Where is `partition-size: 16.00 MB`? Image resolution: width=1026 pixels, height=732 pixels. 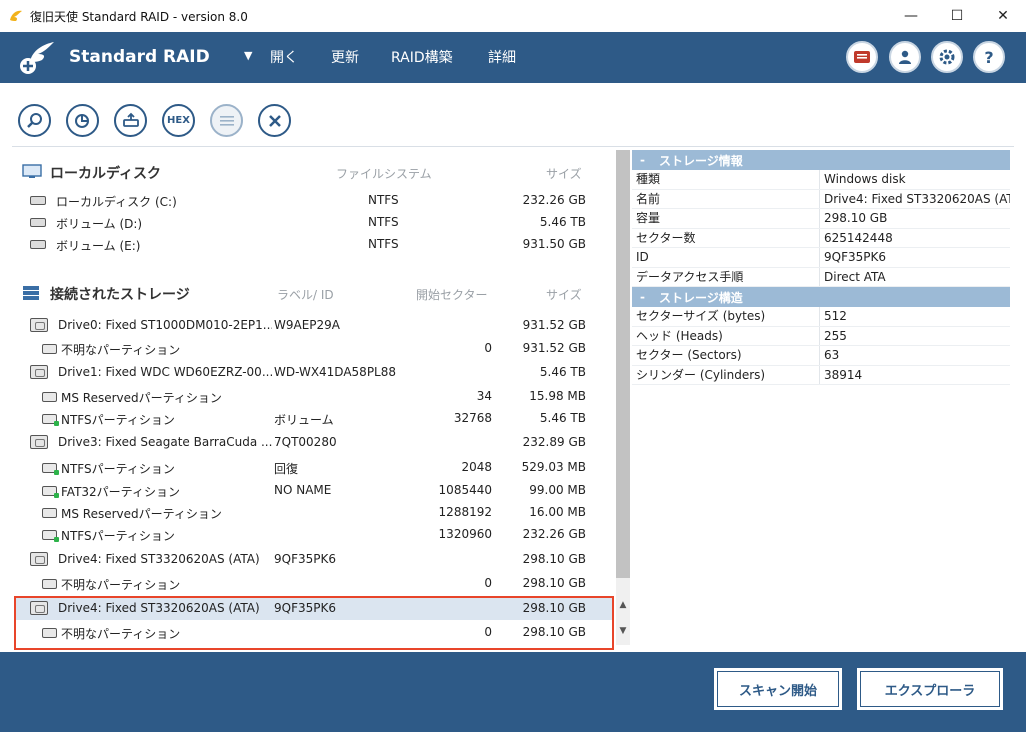
partition-size: 16.00 MB is located at coordinates (557, 512).